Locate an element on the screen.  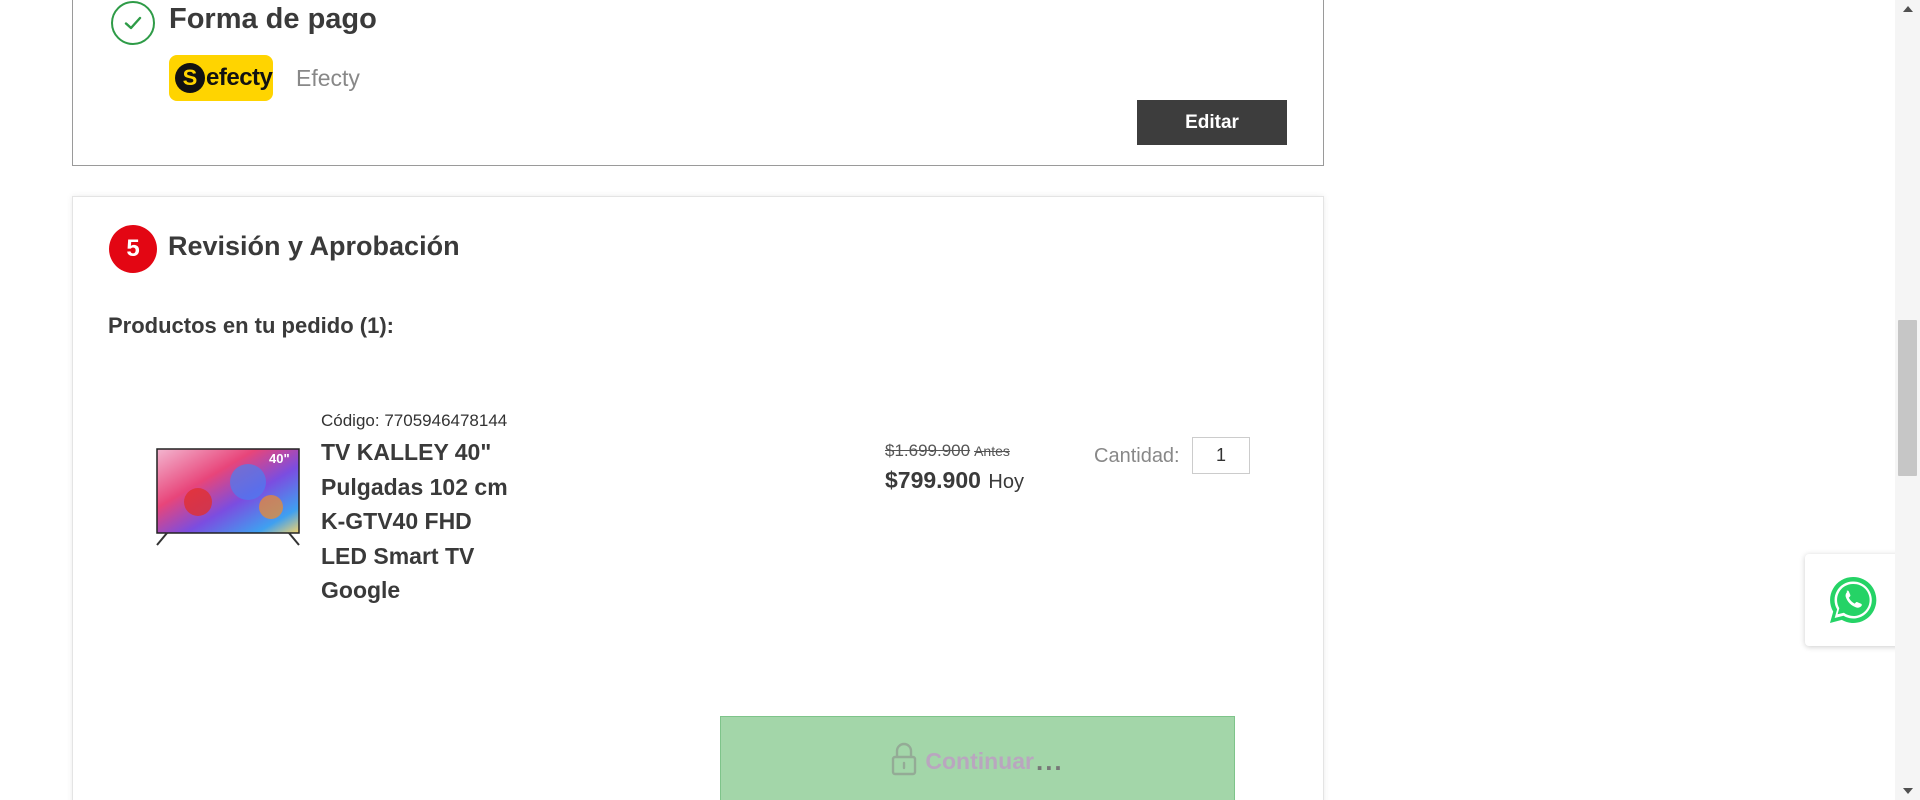
old-price-suffix: Antes is located at coordinates (992, 451).